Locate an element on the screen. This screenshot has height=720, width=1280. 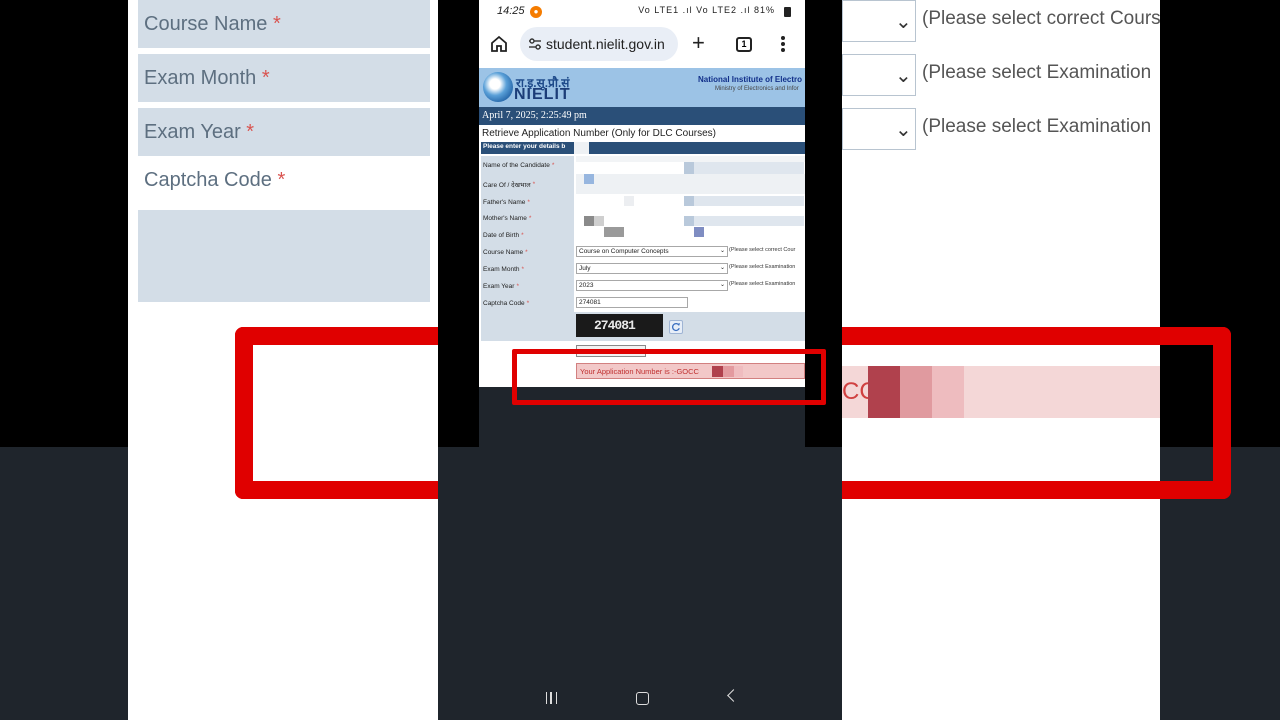
recents-icon is located at coordinates (551, 698).